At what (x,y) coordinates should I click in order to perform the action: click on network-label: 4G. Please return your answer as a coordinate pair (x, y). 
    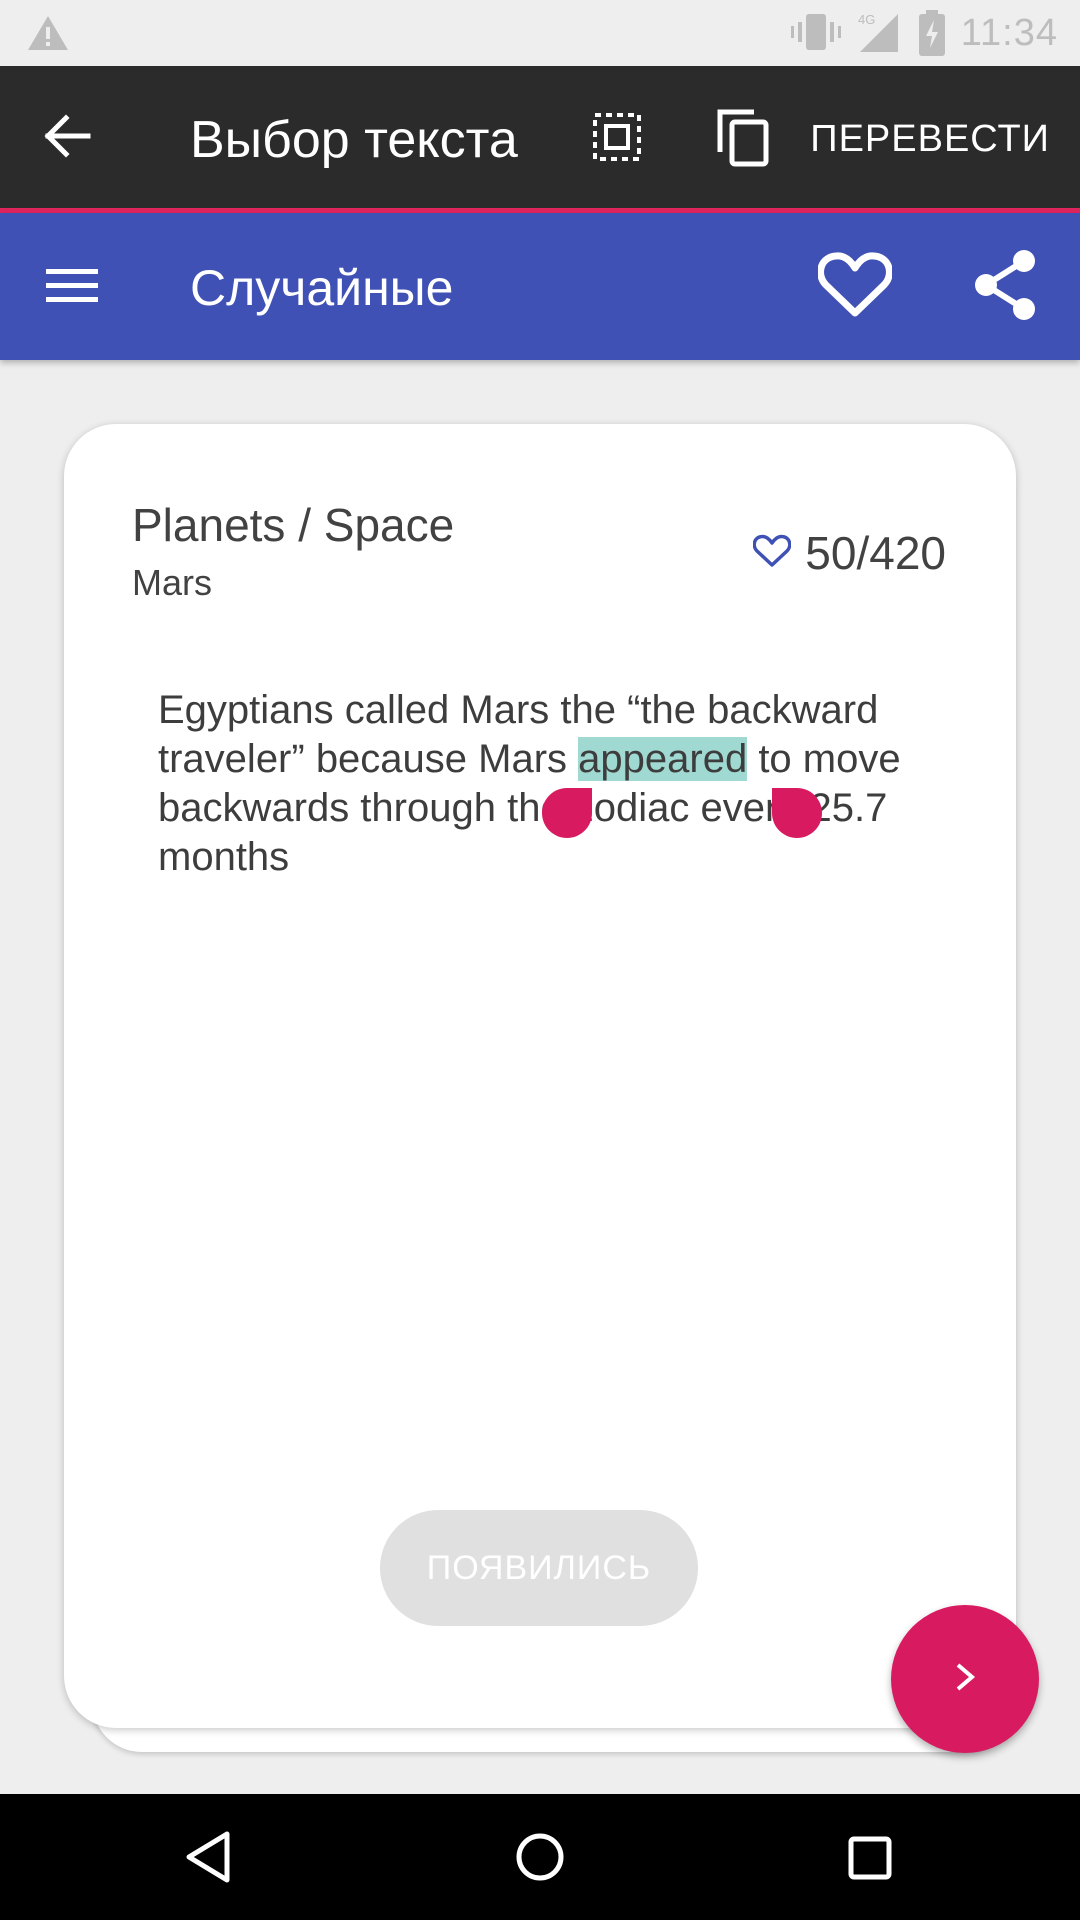
    Looking at the image, I should click on (866, 19).